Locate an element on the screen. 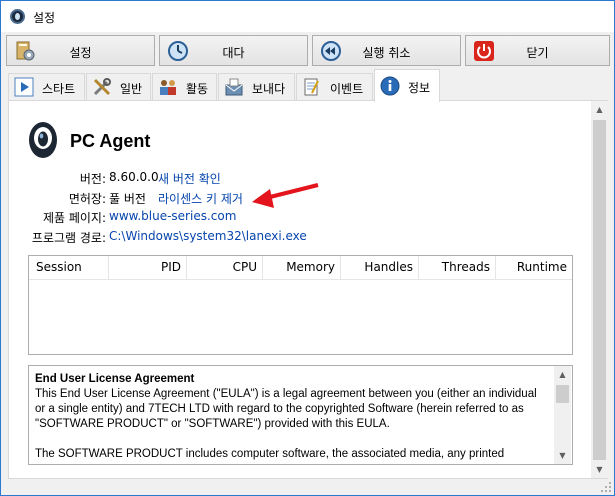 The image size is (615, 496). notepad-icon is located at coordinates (311, 87).